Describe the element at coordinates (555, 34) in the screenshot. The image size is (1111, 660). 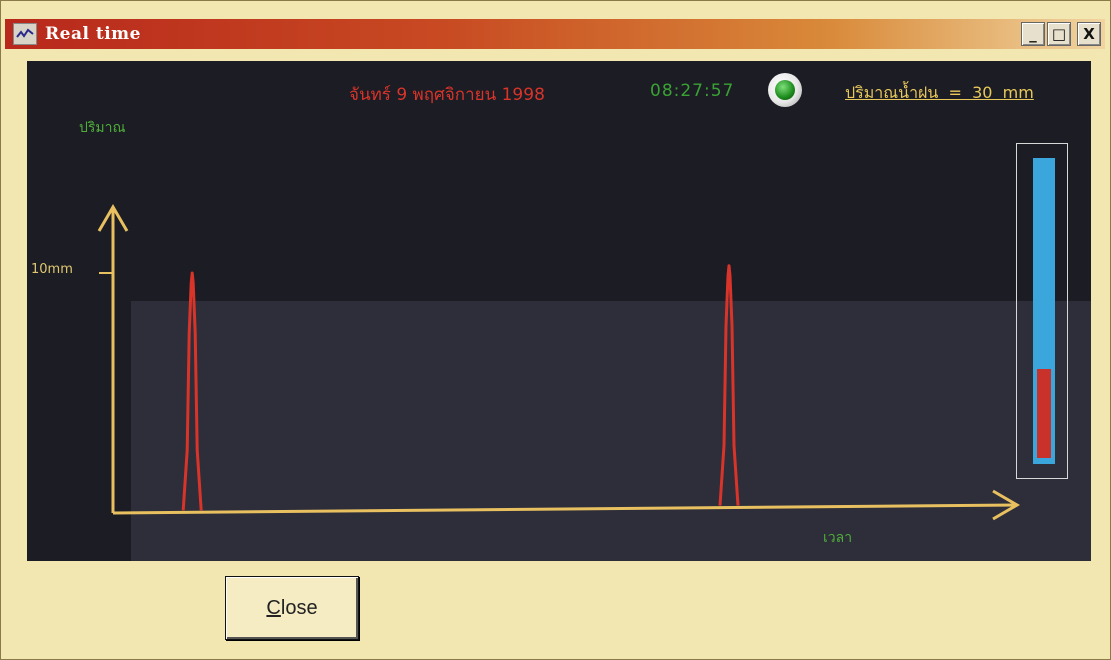
I see `title-bar: Real time _ □ X` at that location.